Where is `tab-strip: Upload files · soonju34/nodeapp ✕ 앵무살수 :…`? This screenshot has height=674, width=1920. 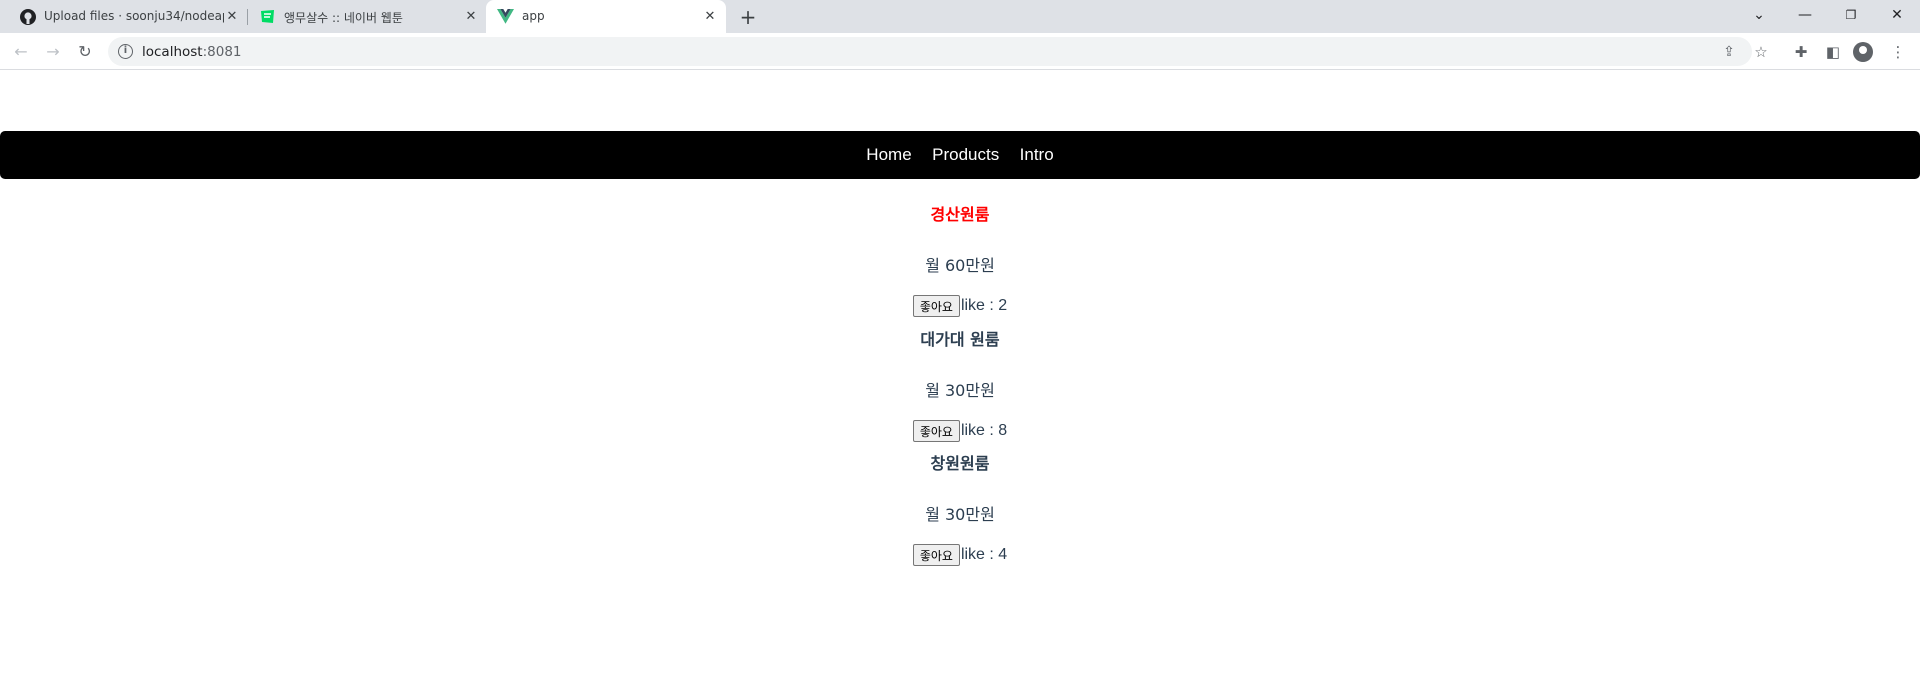
tab-strip: Upload files · soonju34/nodeapp ✕ 앵무살수 :… is located at coordinates (960, 16).